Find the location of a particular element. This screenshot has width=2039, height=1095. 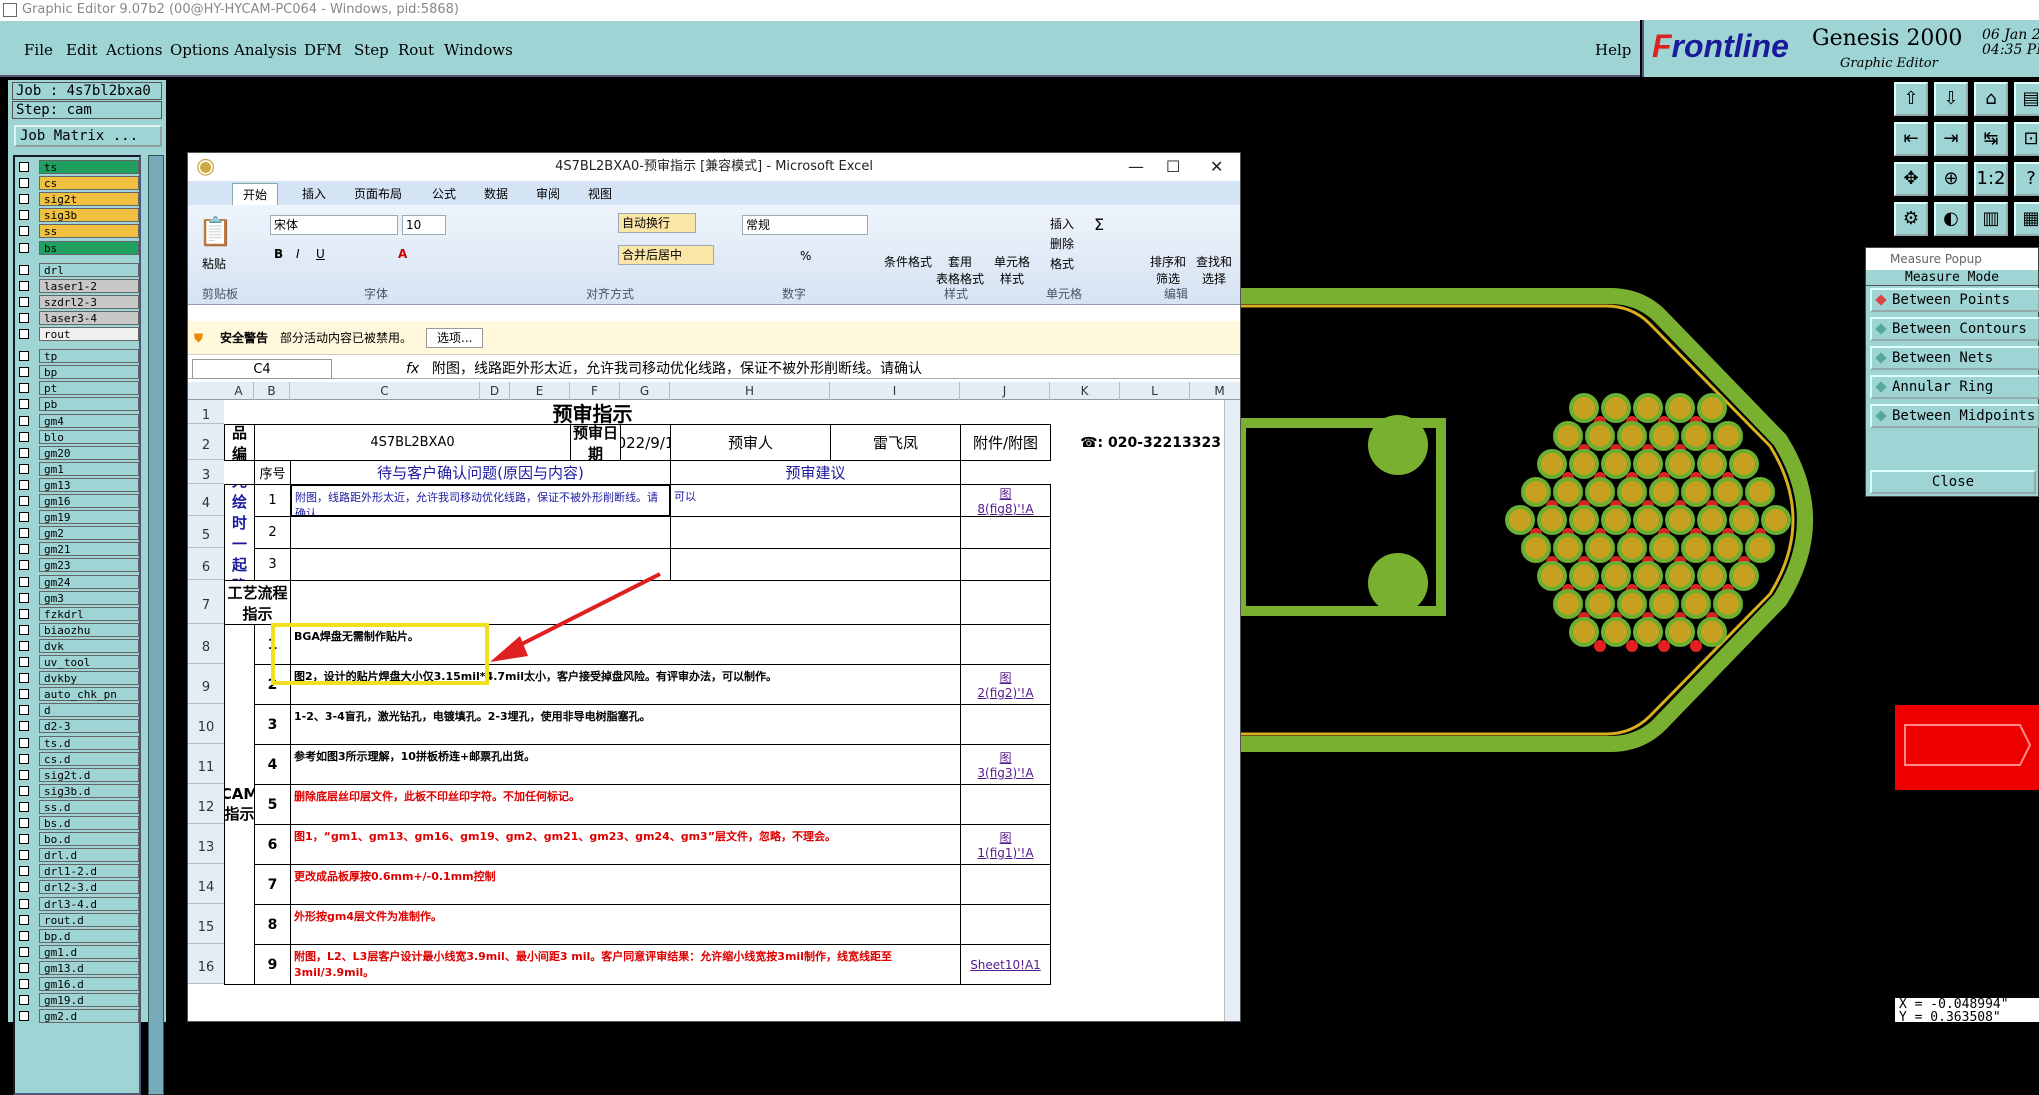

merge-center-button: 合并后居中 is located at coordinates (666, 255).